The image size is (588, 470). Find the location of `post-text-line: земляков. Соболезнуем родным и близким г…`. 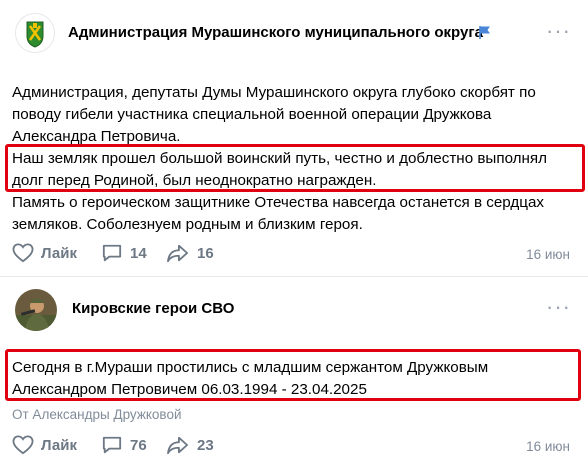

post-text-line: земляков. Соболезнуем родным и близким г… is located at coordinates (187, 224).